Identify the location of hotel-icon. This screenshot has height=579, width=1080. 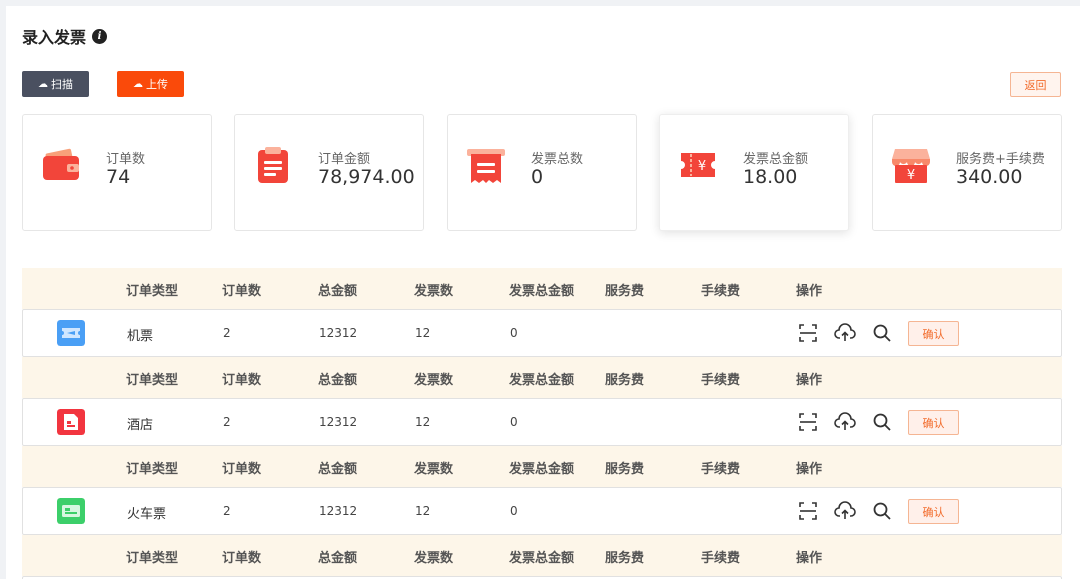
(71, 422).